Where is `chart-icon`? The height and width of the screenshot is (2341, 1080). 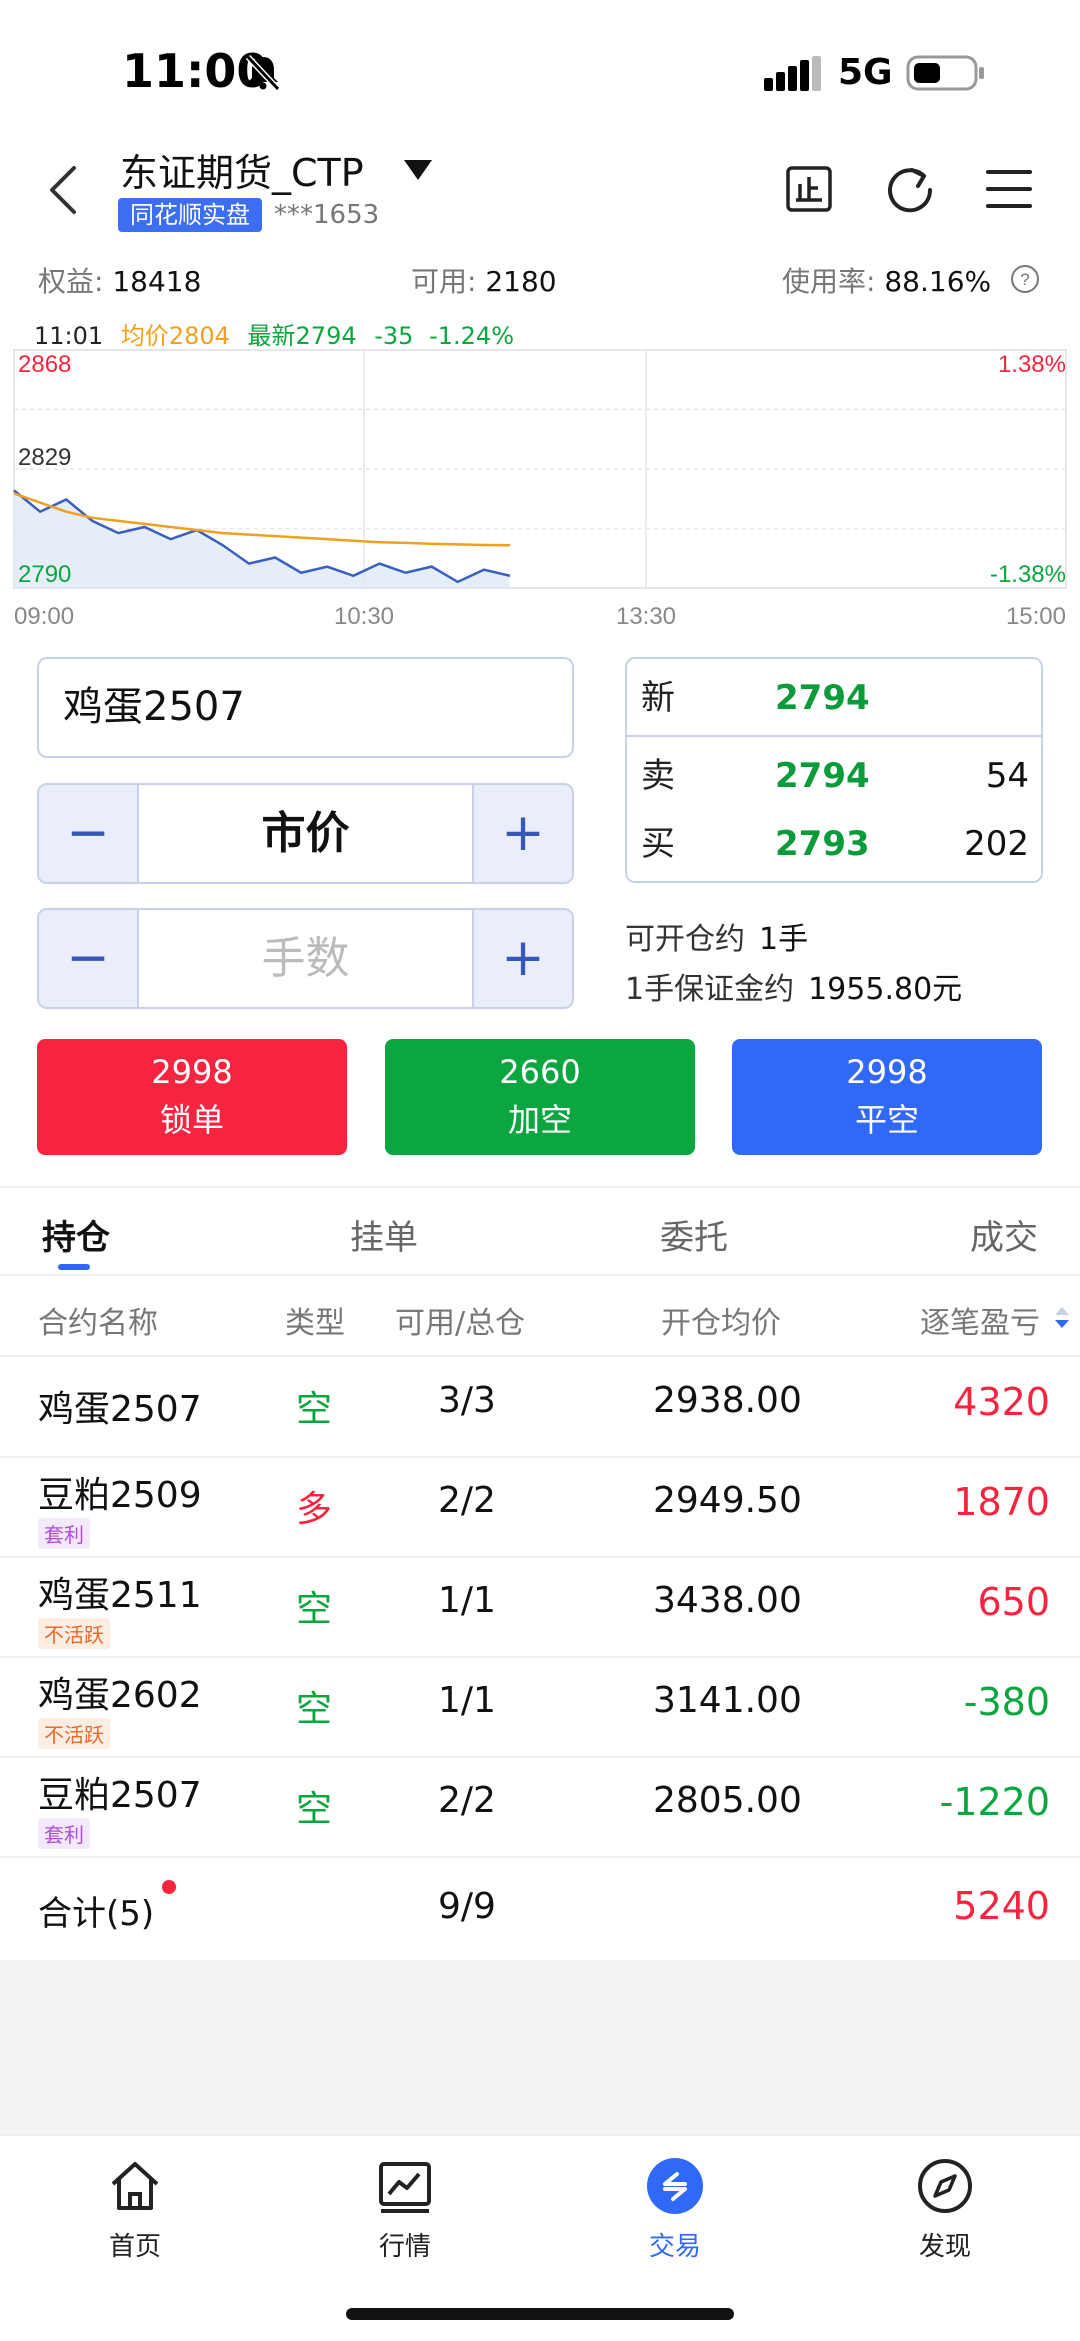 chart-icon is located at coordinates (405, 2187).